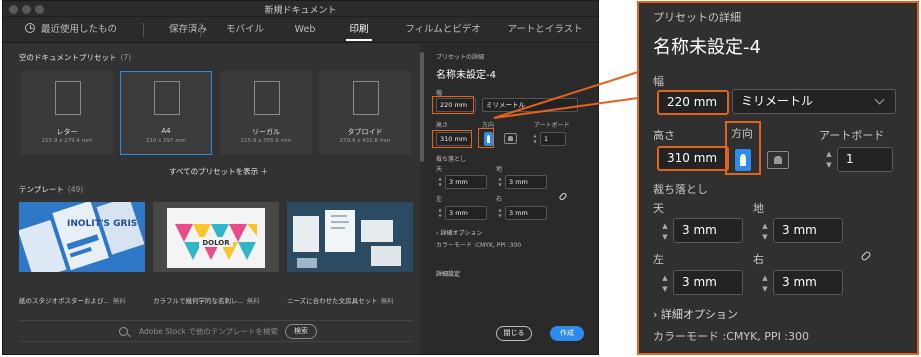 The width and height of the screenshot is (921, 357). What do you see at coordinates (708, 282) in the screenshot?
I see `bleed-left-input: 3 mm` at bounding box center [708, 282].